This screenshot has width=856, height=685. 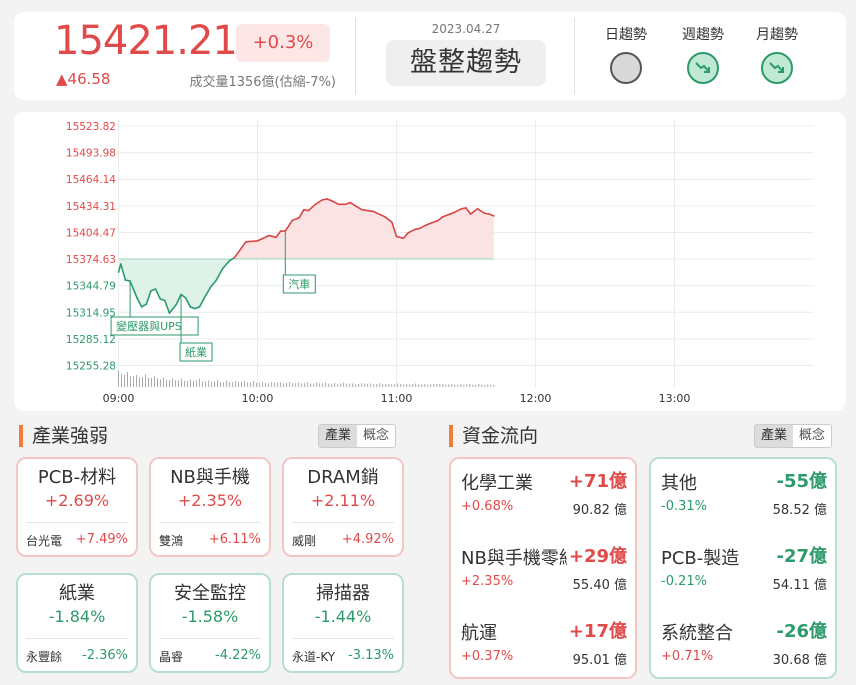 What do you see at coordinates (283, 43) in the screenshot?
I see `index-pct-badge: +0.3%` at bounding box center [283, 43].